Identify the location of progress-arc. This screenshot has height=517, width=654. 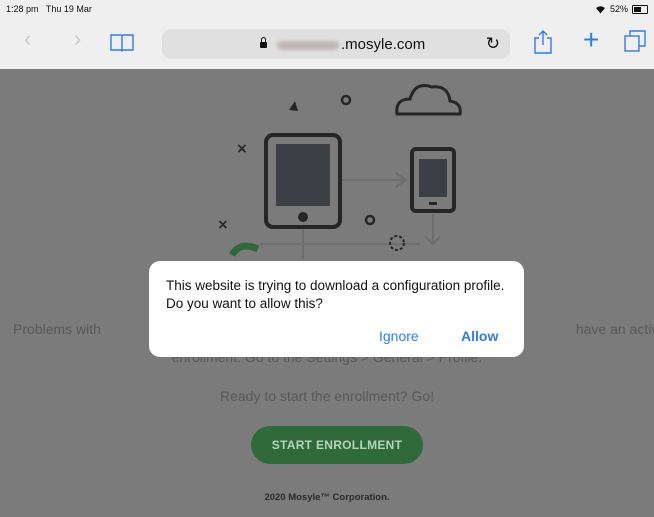
(244, 249).